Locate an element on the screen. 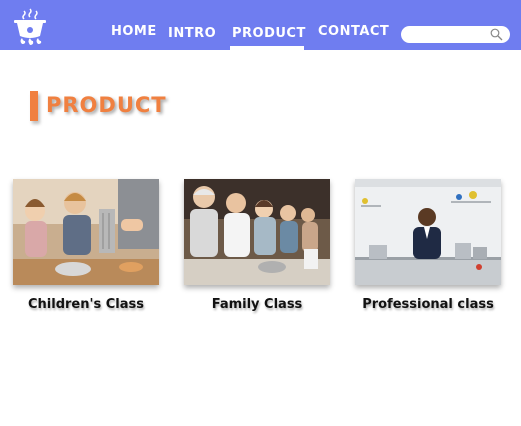  children-cooking-photo is located at coordinates (86, 232).